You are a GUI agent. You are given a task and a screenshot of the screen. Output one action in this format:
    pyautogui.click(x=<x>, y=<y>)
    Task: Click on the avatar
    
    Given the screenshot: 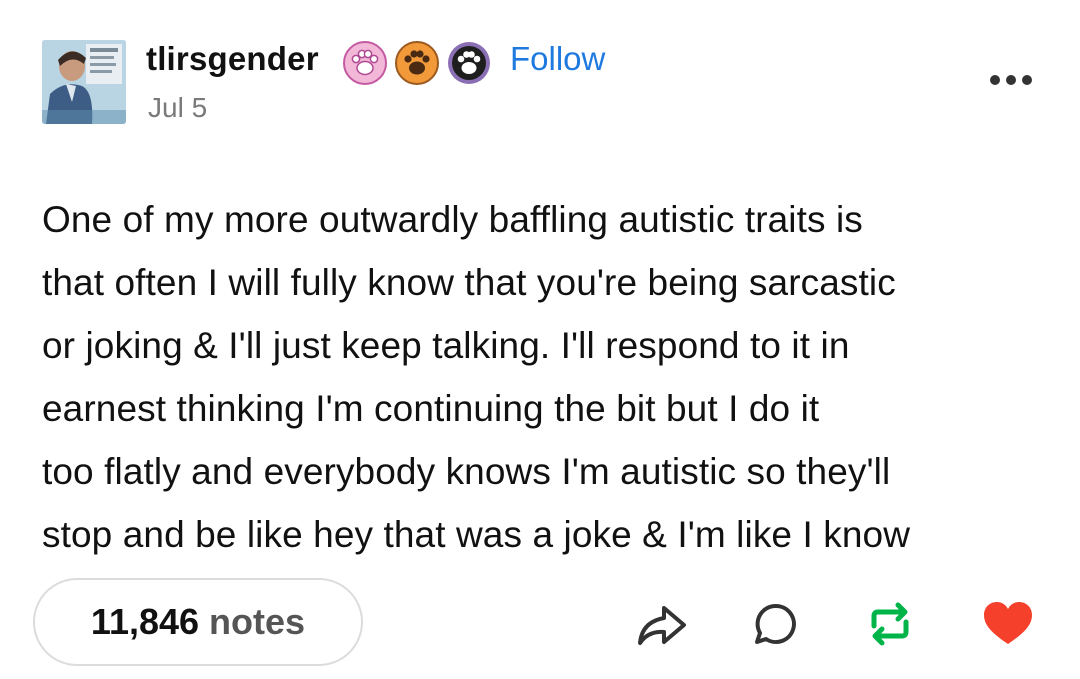 What is the action you would take?
    pyautogui.click(x=84, y=82)
    